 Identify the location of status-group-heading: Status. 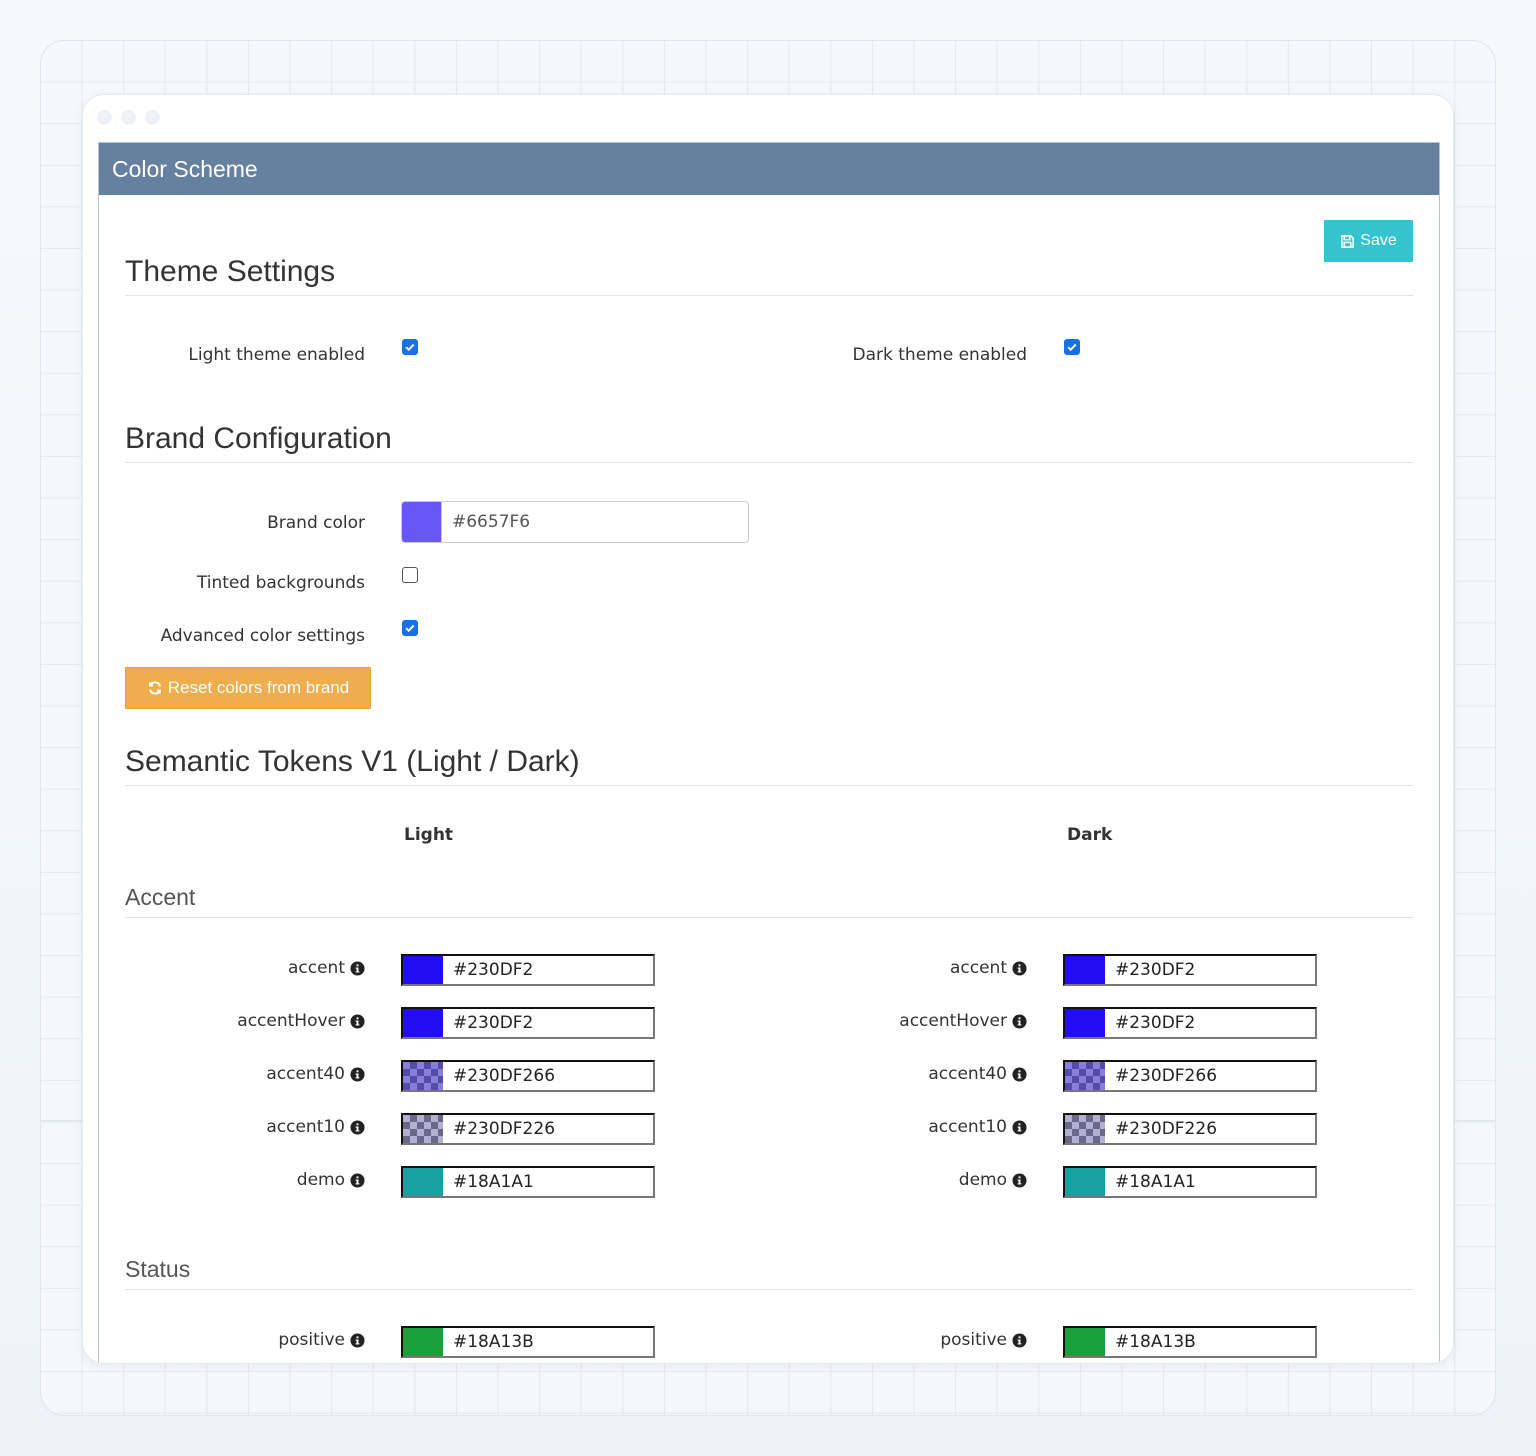
(769, 1273).